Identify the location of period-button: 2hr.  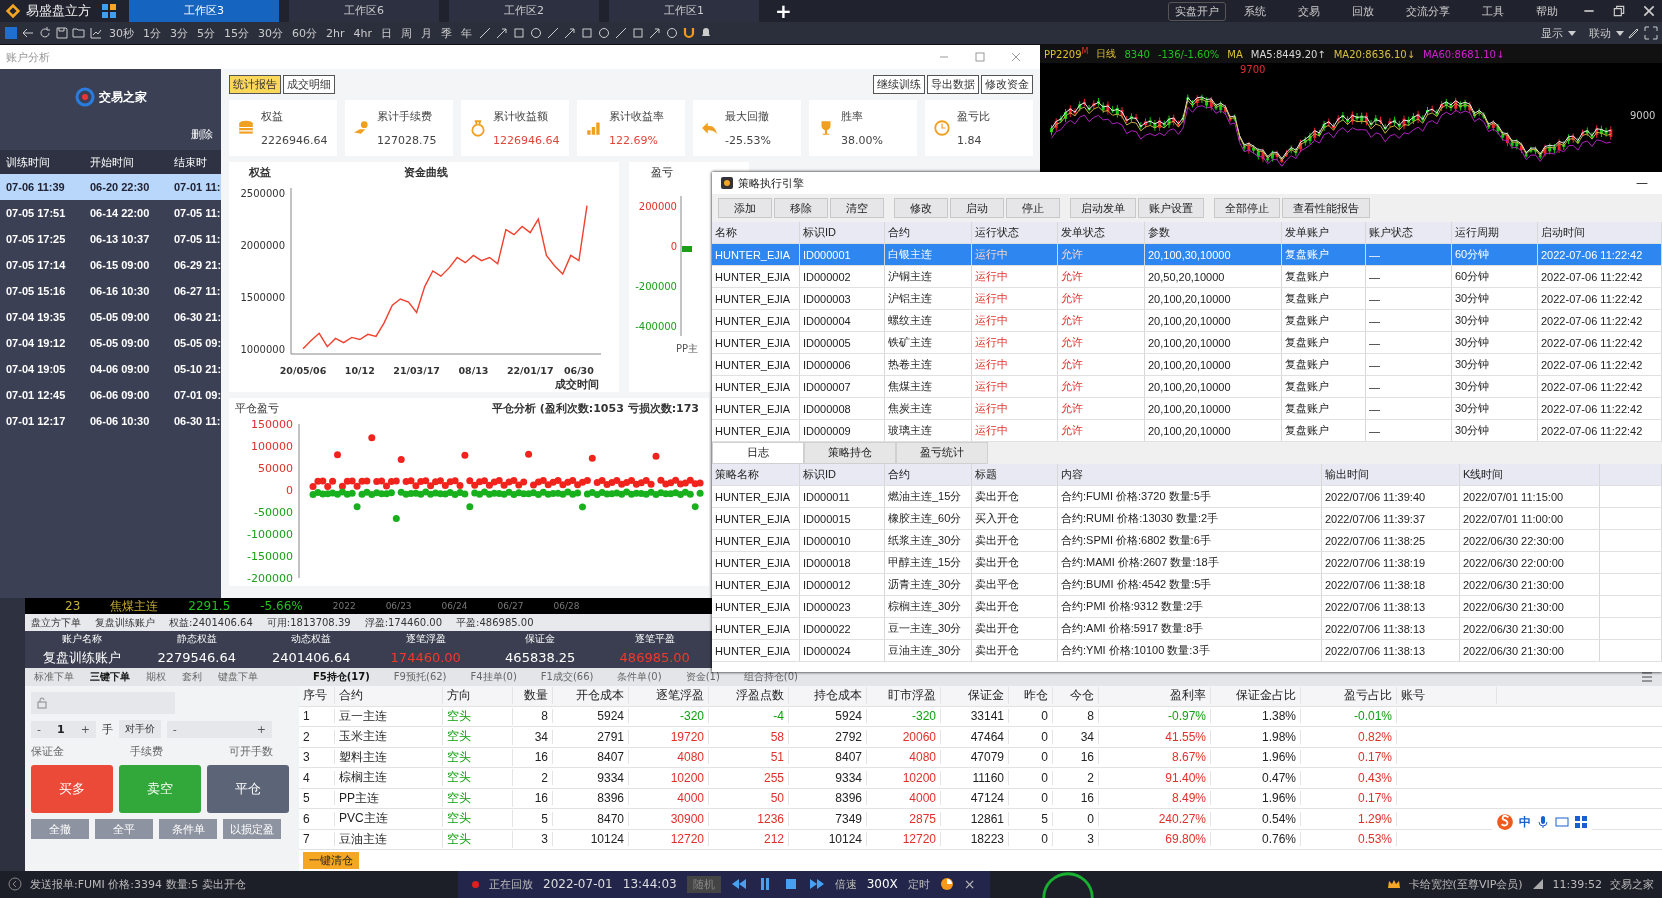
(335, 33).